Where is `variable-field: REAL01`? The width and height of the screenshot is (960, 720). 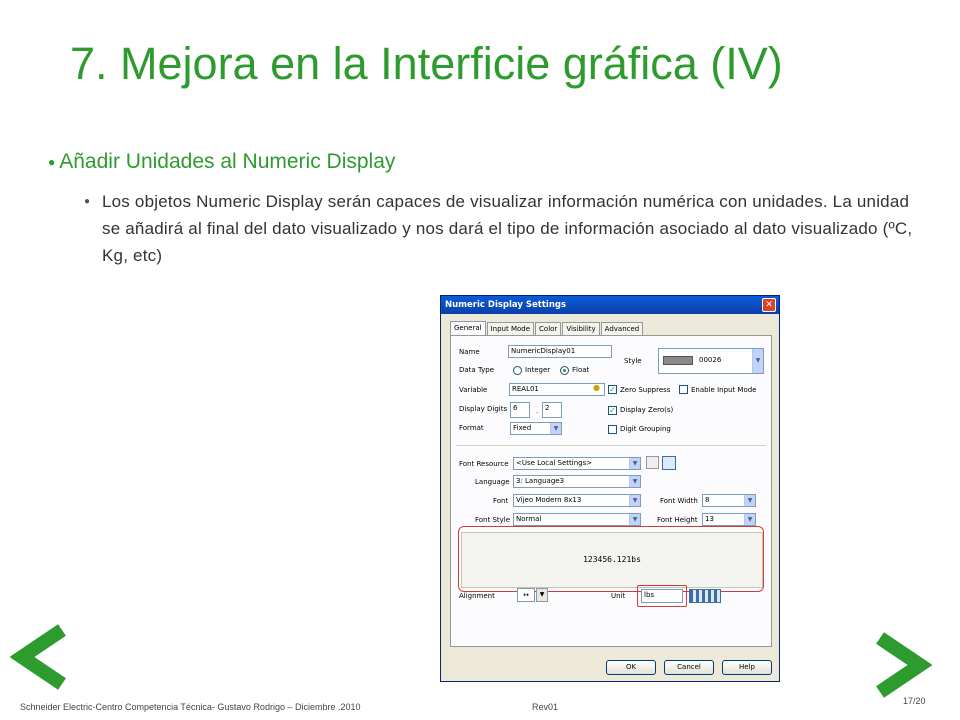
variable-field: REAL01 is located at coordinates (557, 389).